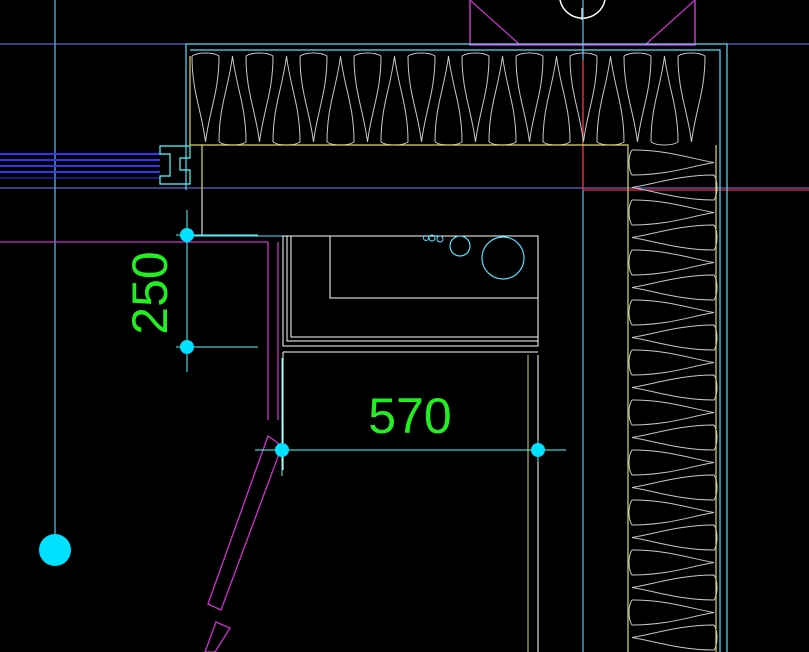  What do you see at coordinates (409, 416) in the screenshot?
I see `dimension-text-570: 570` at bounding box center [409, 416].